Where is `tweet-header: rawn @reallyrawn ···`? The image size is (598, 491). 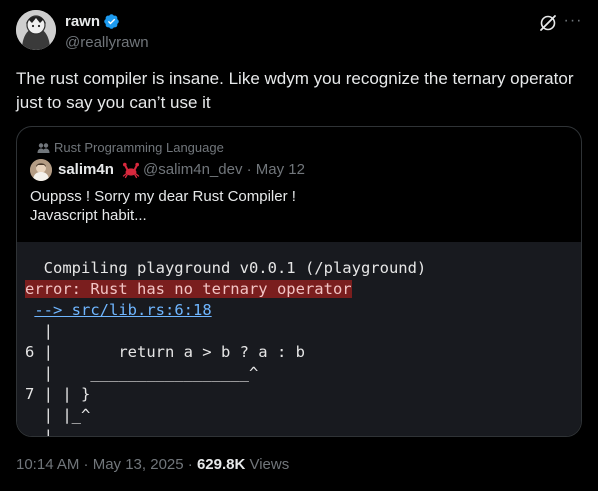
tweet-header: rawn @reallyrawn ··· is located at coordinates (299, 32).